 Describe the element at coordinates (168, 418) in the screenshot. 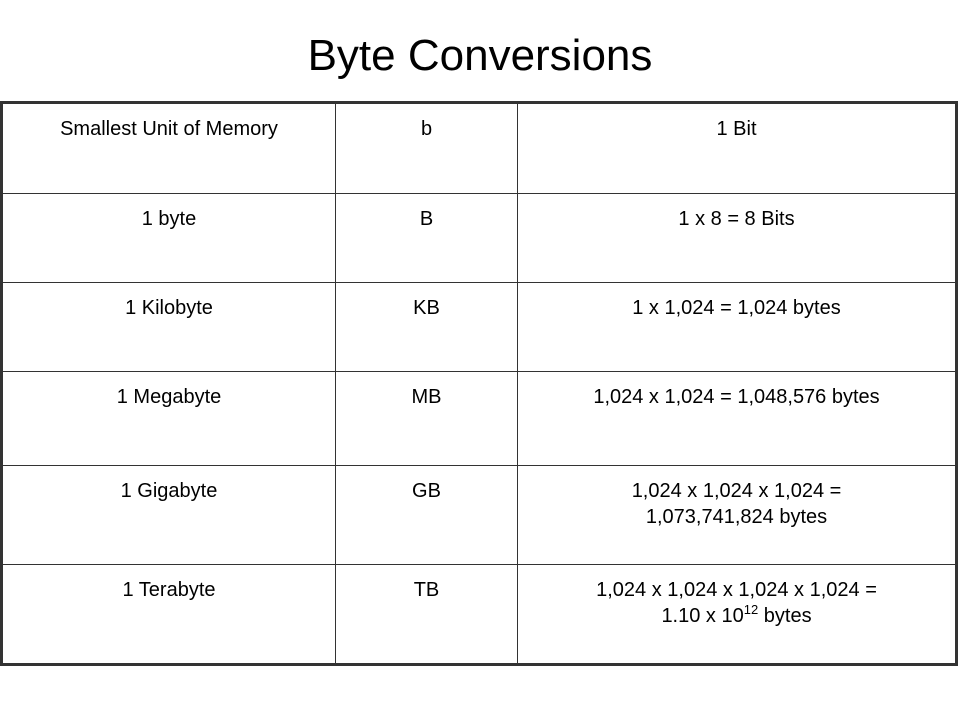

I see `unit-name-cell: 1 Megabyte` at that location.